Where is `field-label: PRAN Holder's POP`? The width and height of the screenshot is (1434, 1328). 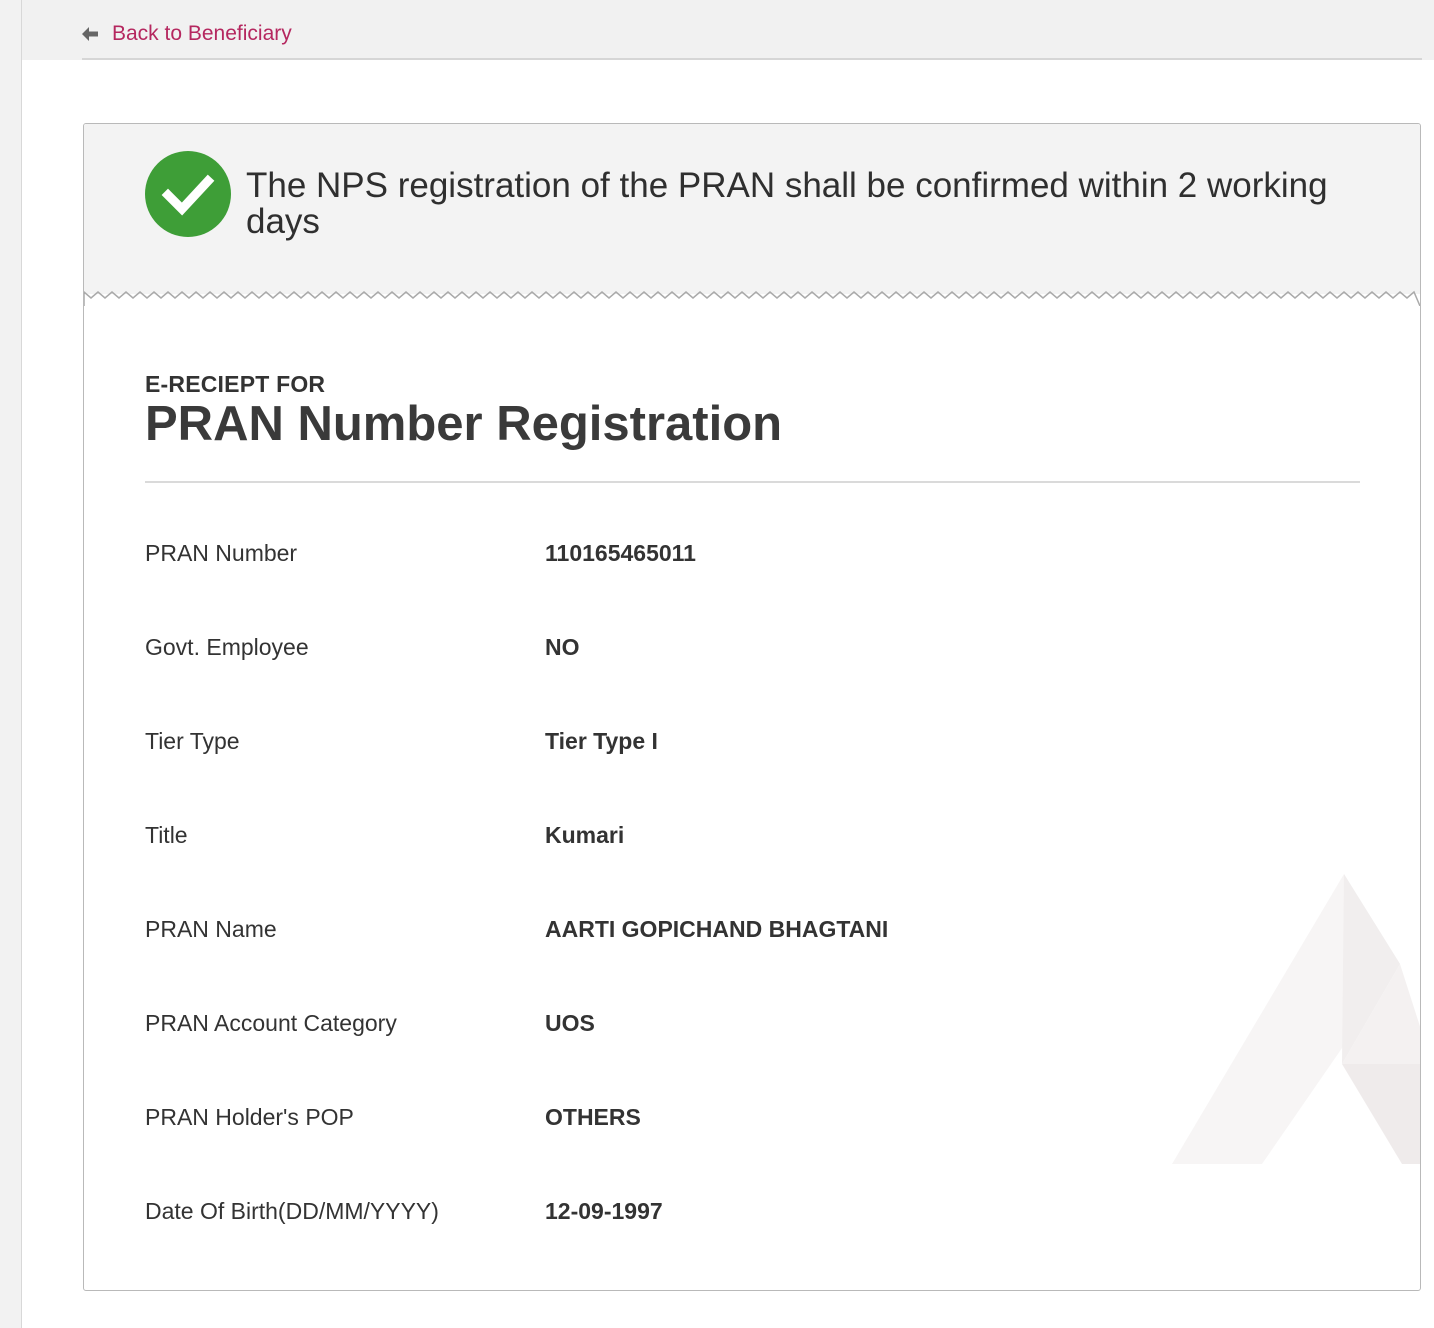 field-label: PRAN Holder's POP is located at coordinates (249, 1117).